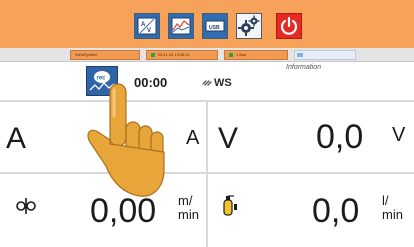 Image resolution: width=414 pixels, height=247 pixels. Describe the element at coordinates (230, 205) in the screenshot. I see `gas-bottle-icon` at that location.